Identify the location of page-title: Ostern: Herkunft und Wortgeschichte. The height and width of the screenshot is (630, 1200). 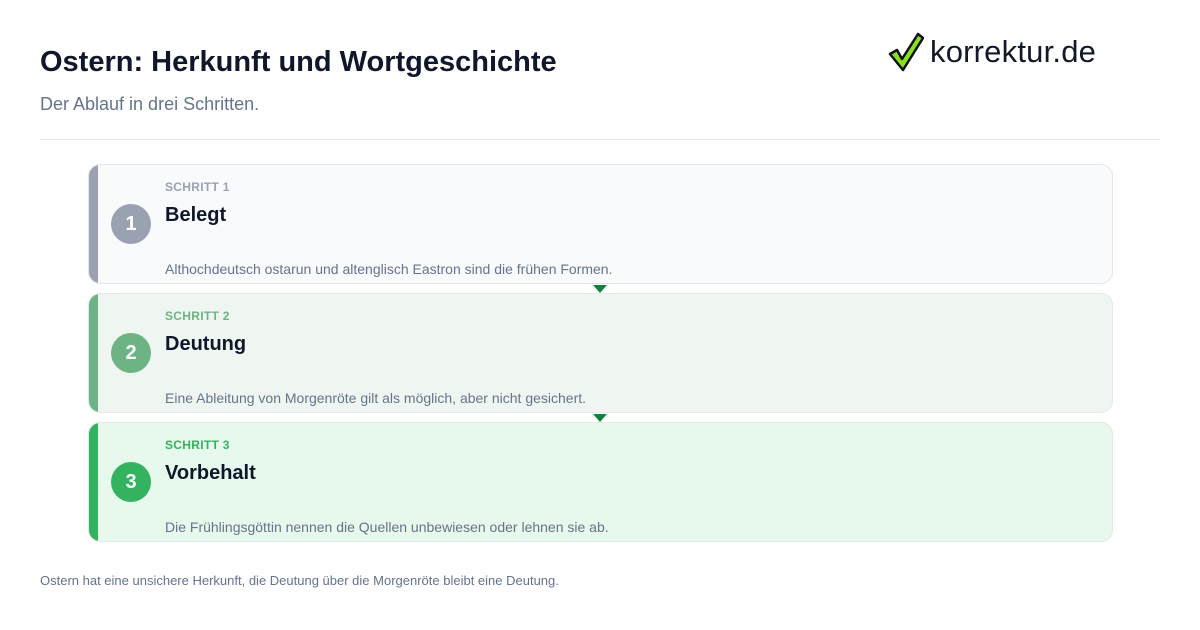
(298, 62).